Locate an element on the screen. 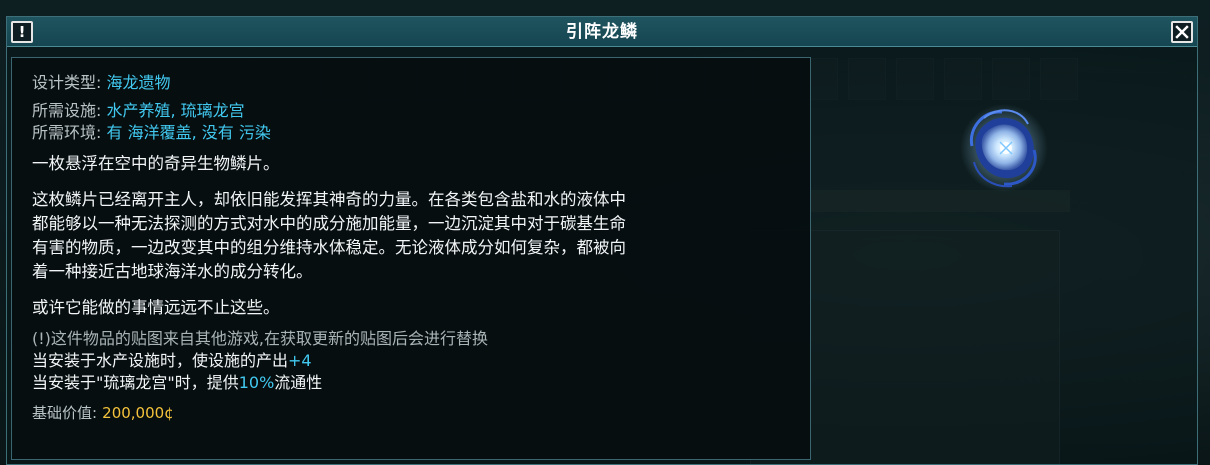 Image resolution: width=1210 pixels, height=465 pixels. environment-value: 有 海洋覆盖, 没有 污染 is located at coordinates (188, 132).